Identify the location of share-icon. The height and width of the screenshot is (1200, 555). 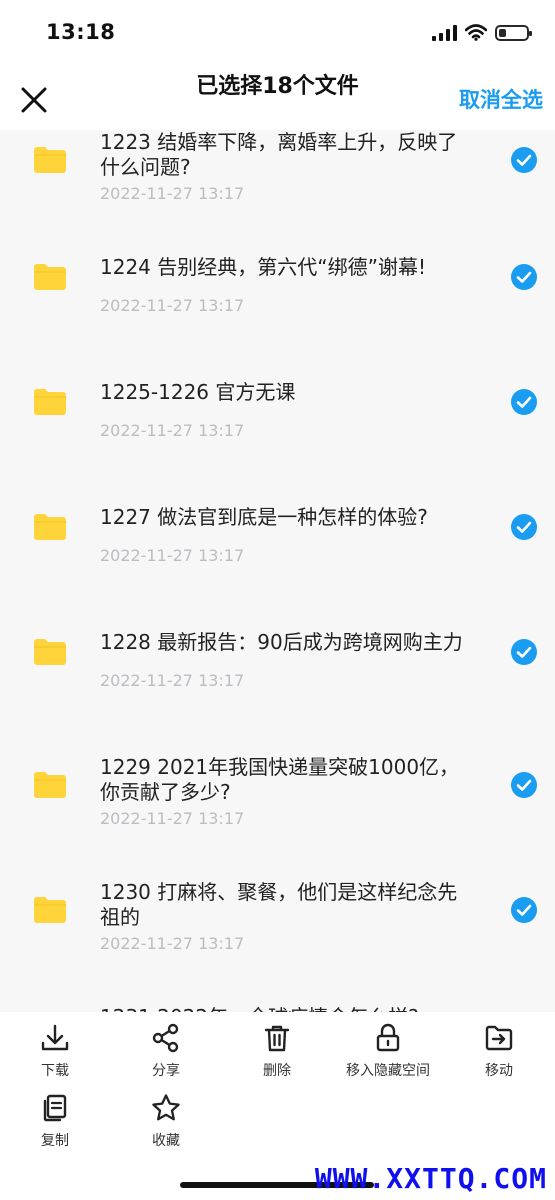
(165, 1038).